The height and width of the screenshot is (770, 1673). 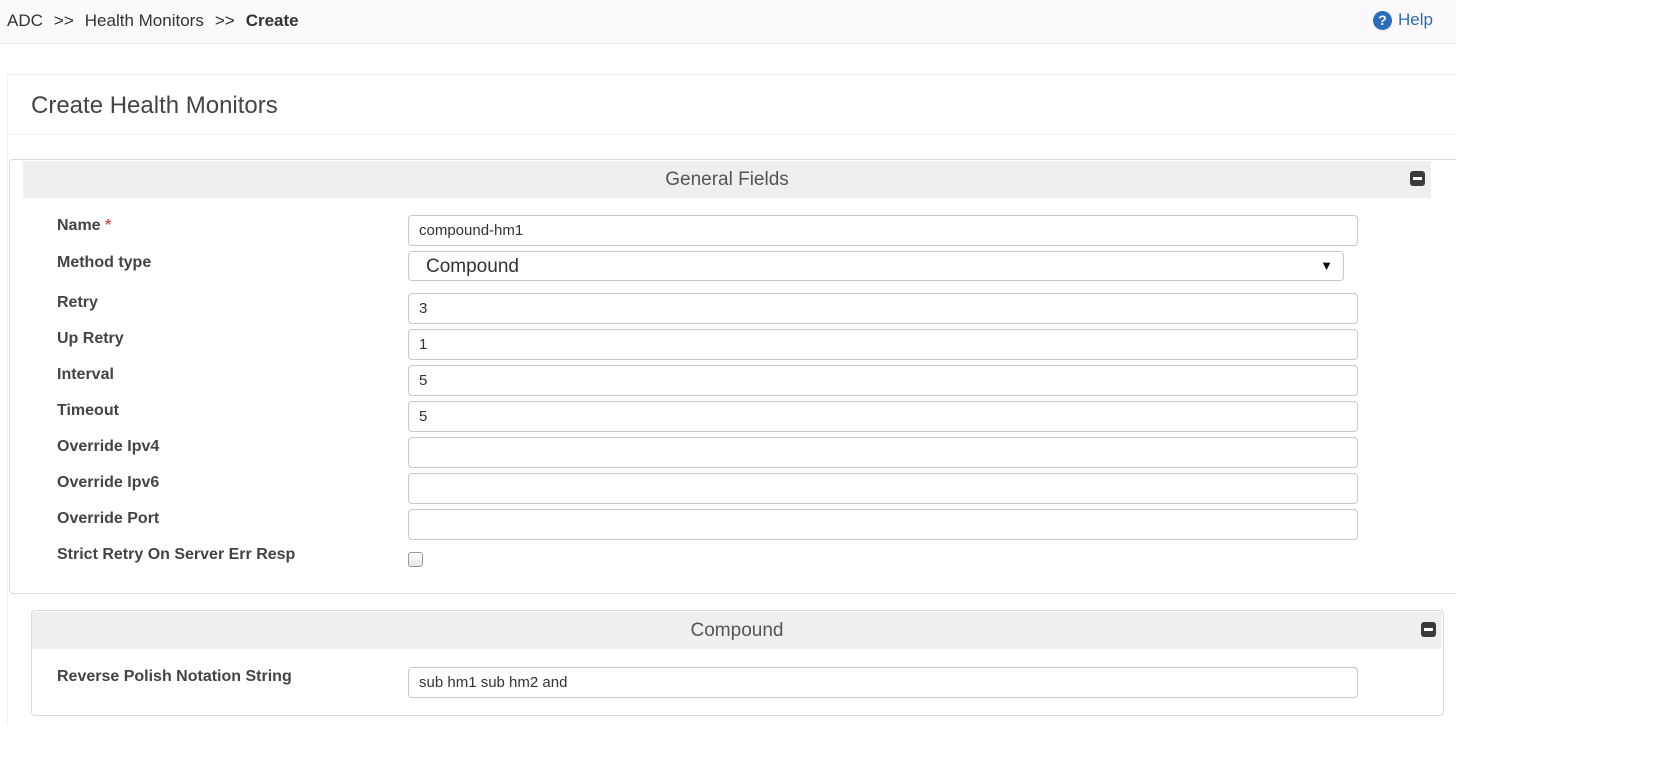 What do you see at coordinates (176, 554) in the screenshot?
I see `strict-retry-label: Strict Retry On Server Err Resp` at bounding box center [176, 554].